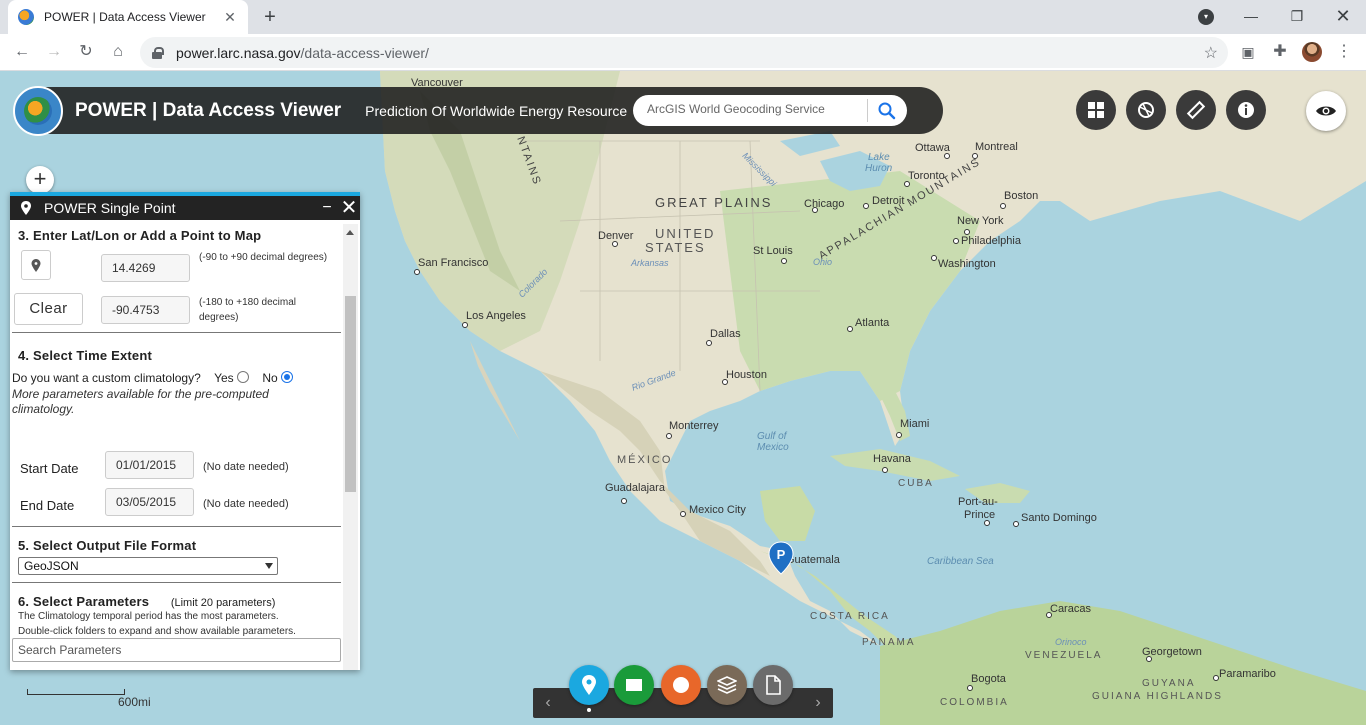 The height and width of the screenshot is (725, 1366). I want to click on label-arkansas: Arkansas, so click(650, 263).